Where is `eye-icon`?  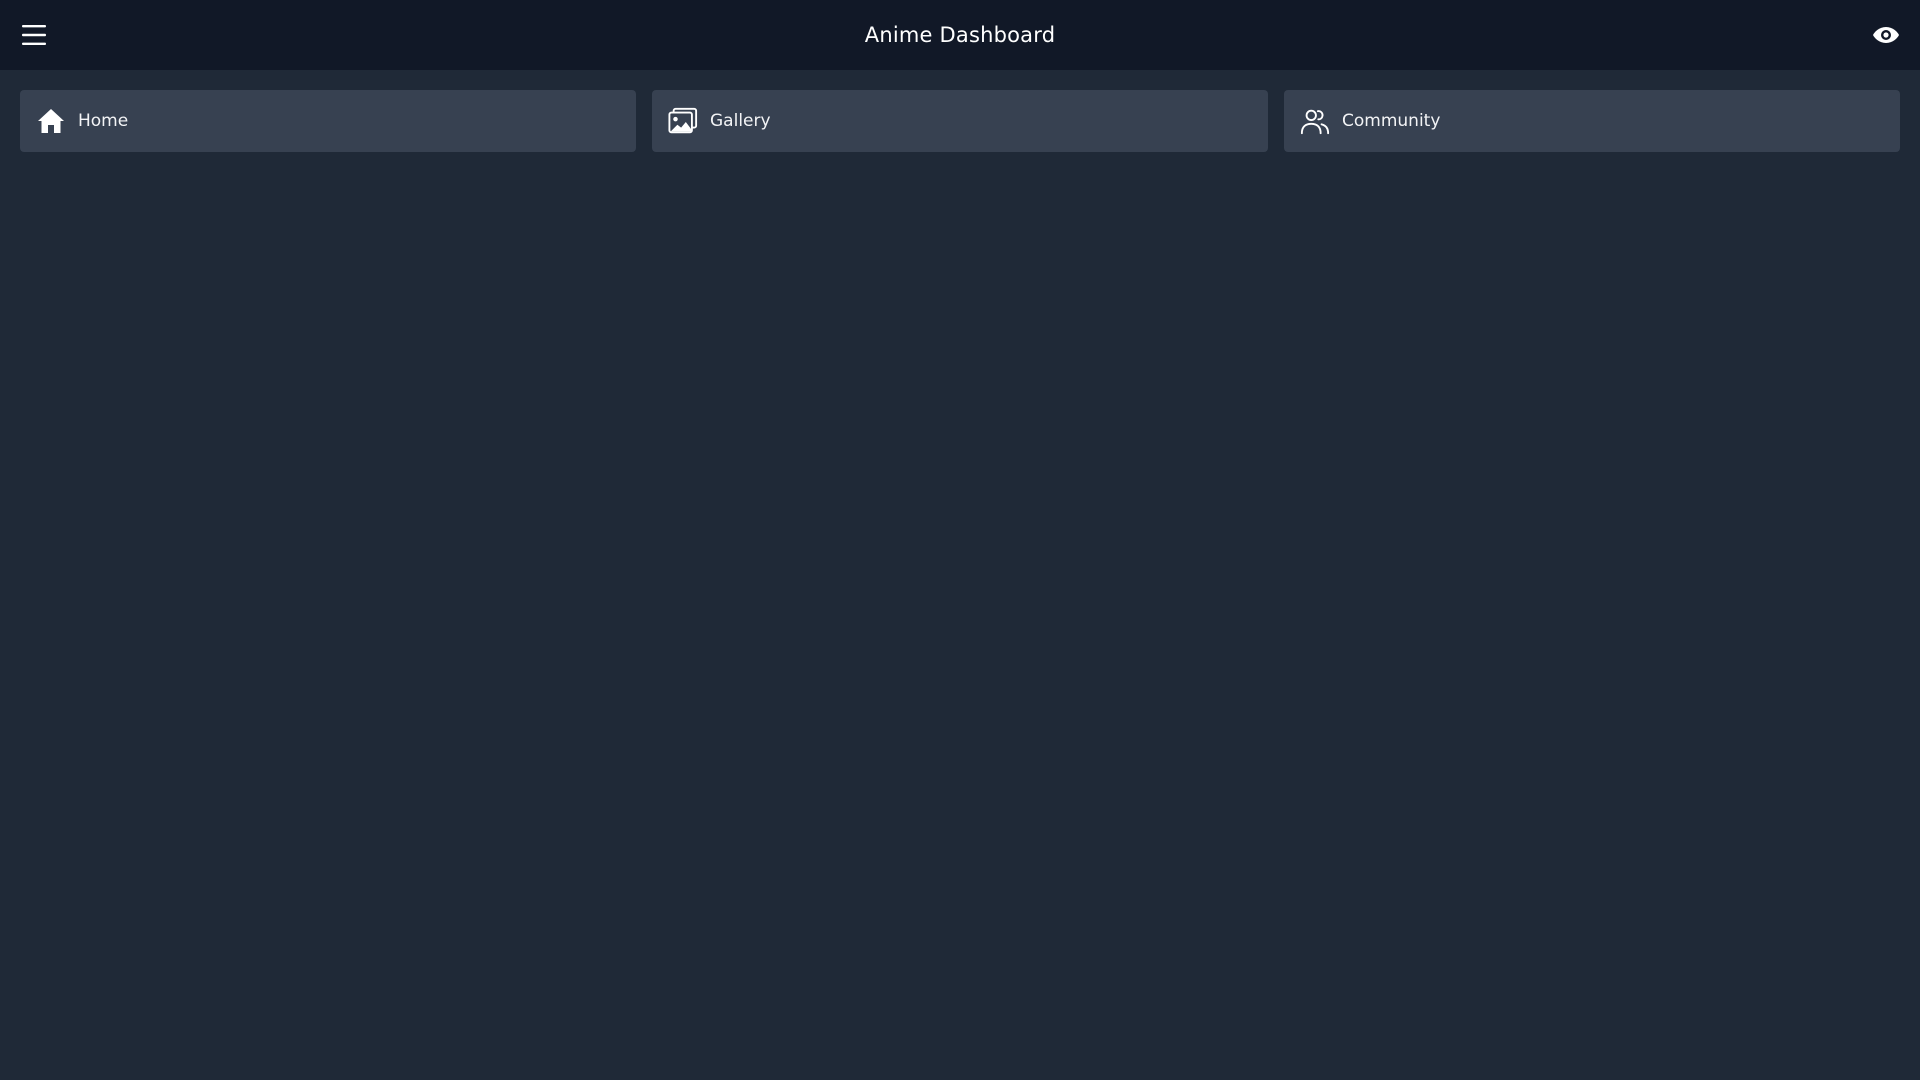 eye-icon is located at coordinates (1886, 35).